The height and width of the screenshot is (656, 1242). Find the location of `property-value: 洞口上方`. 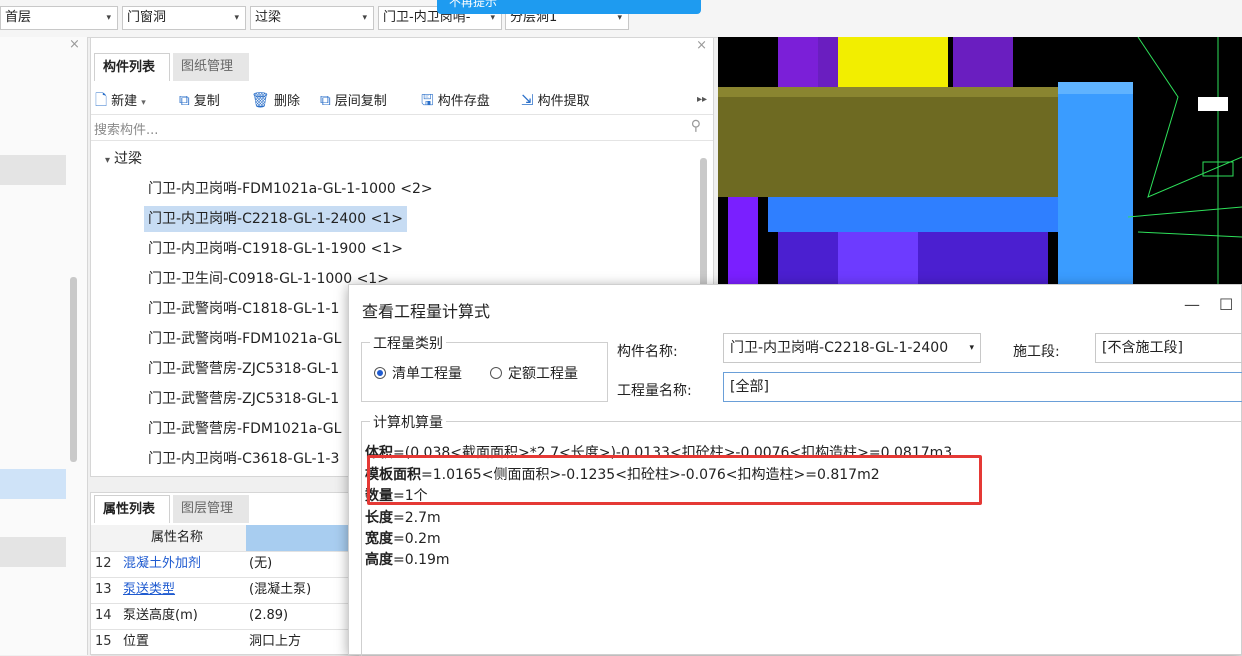

property-value: 洞口上方 is located at coordinates (304, 642).